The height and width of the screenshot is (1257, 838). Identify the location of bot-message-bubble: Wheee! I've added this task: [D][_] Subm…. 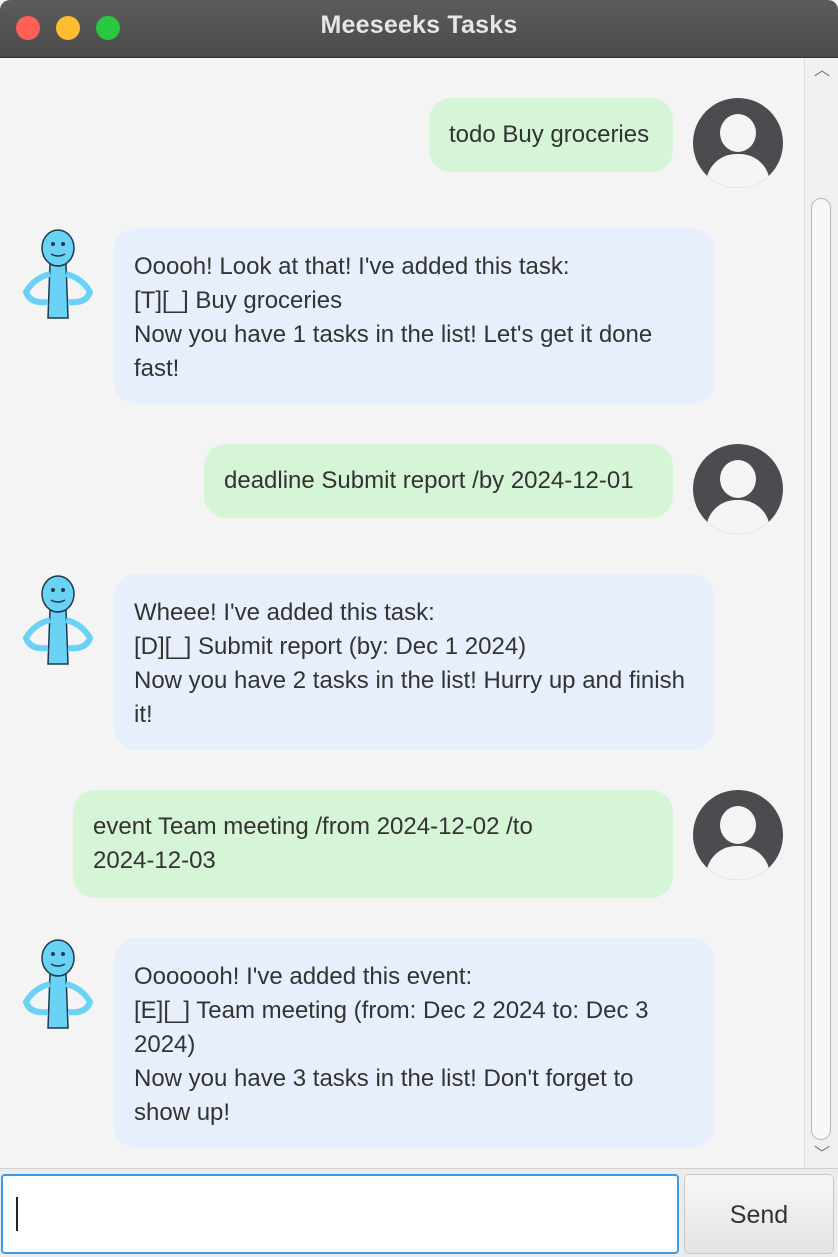
(414, 662).